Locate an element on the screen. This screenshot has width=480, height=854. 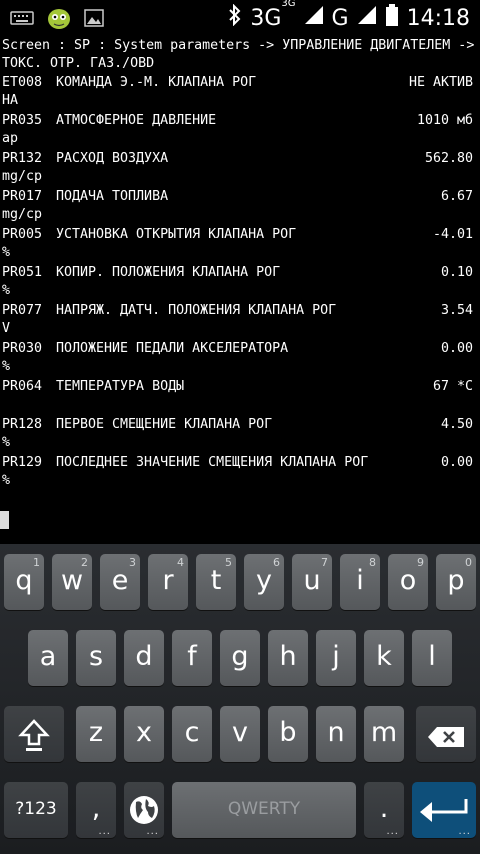
param-row: PR035 АТМОСФЕРНОЕ ДАВЛЕНИЕ 1010 мб ар is located at coordinates (240, 131).